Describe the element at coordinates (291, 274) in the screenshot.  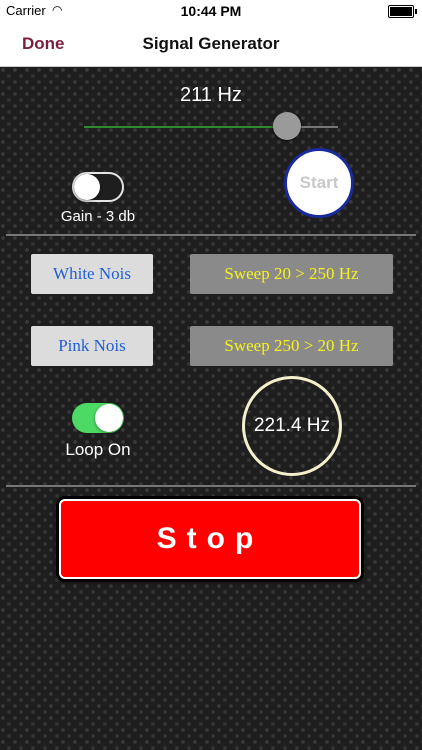
I see `sweep-up-button: Sweep 20 > 250 Hz` at that location.